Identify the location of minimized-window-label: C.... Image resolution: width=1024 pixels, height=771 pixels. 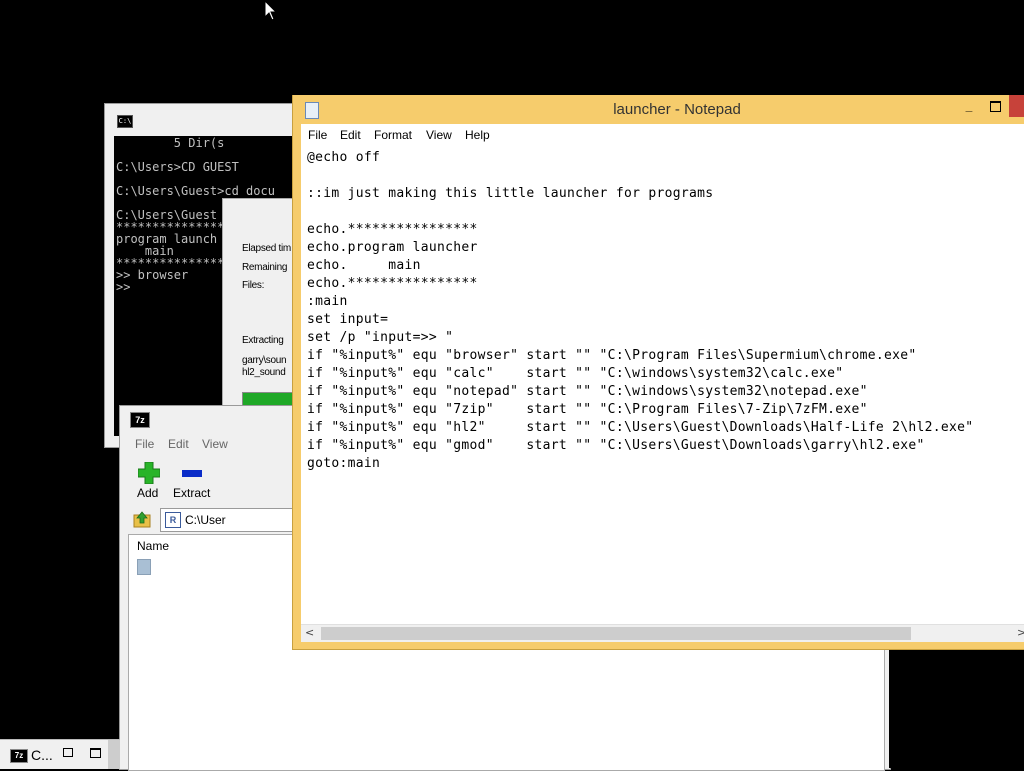
(42, 755).